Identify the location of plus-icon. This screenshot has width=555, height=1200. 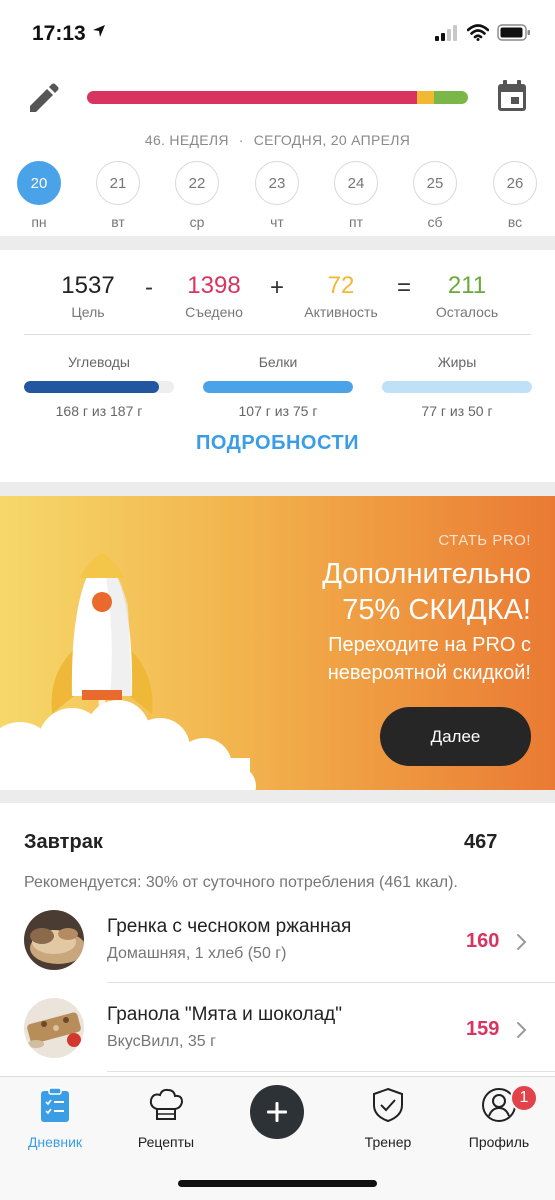
(277, 1112).